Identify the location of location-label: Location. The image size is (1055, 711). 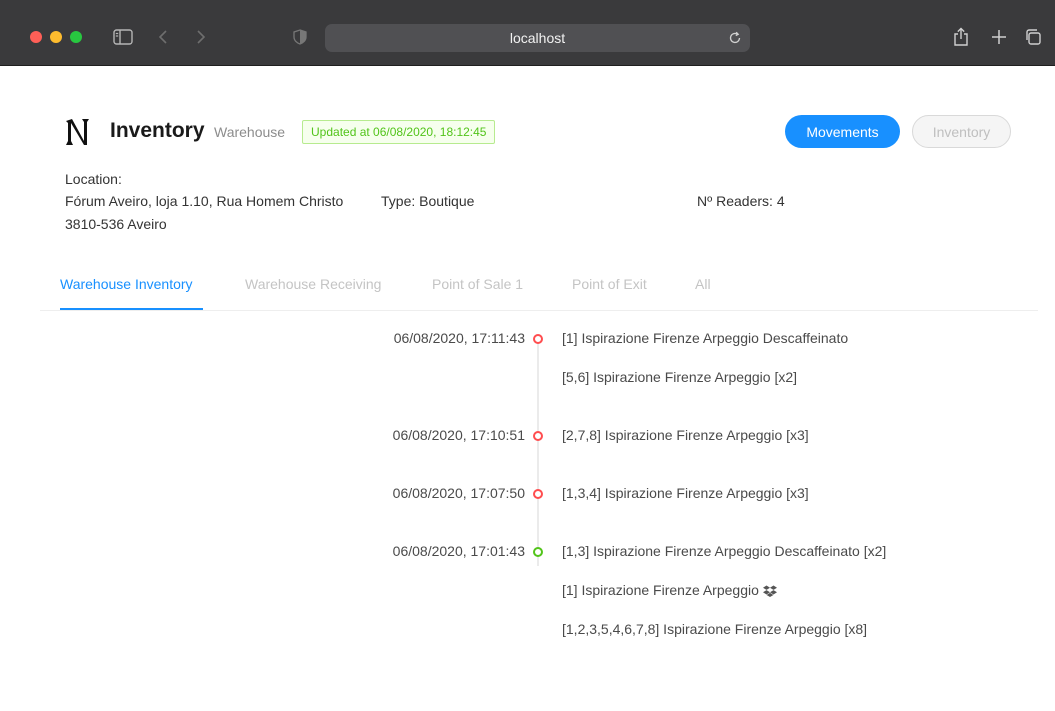
(91, 179).